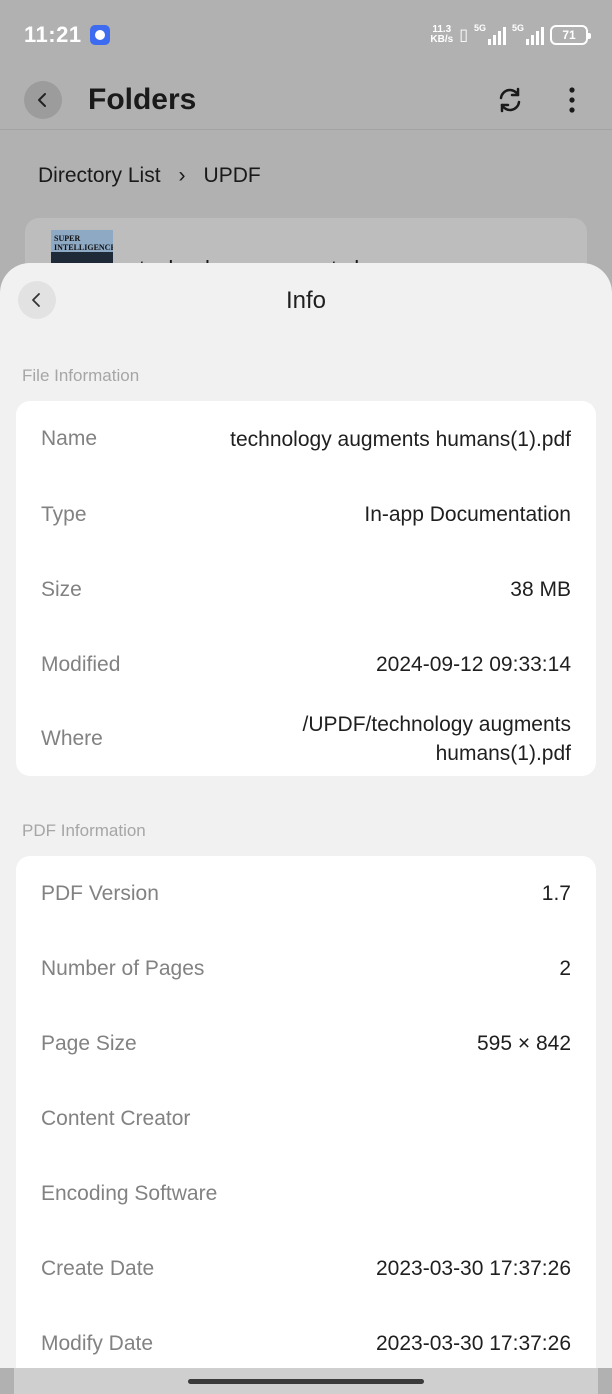  I want to click on info-row-page-size: Page Size 595 × 842, so click(306, 1043).